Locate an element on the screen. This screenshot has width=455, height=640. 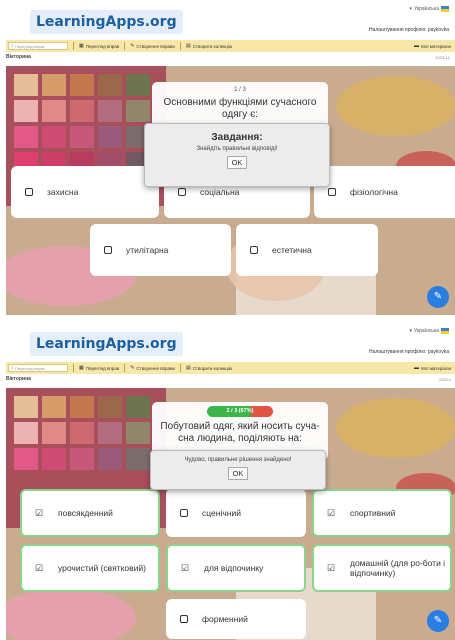
answer-option: естетична is located at coordinates (307, 250).